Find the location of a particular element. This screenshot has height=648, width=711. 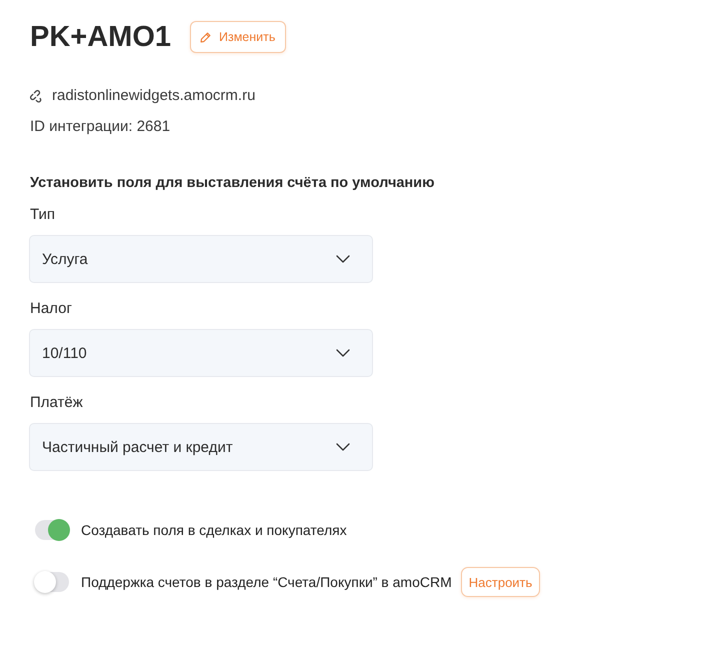

field-label: Тип is located at coordinates (43, 215).